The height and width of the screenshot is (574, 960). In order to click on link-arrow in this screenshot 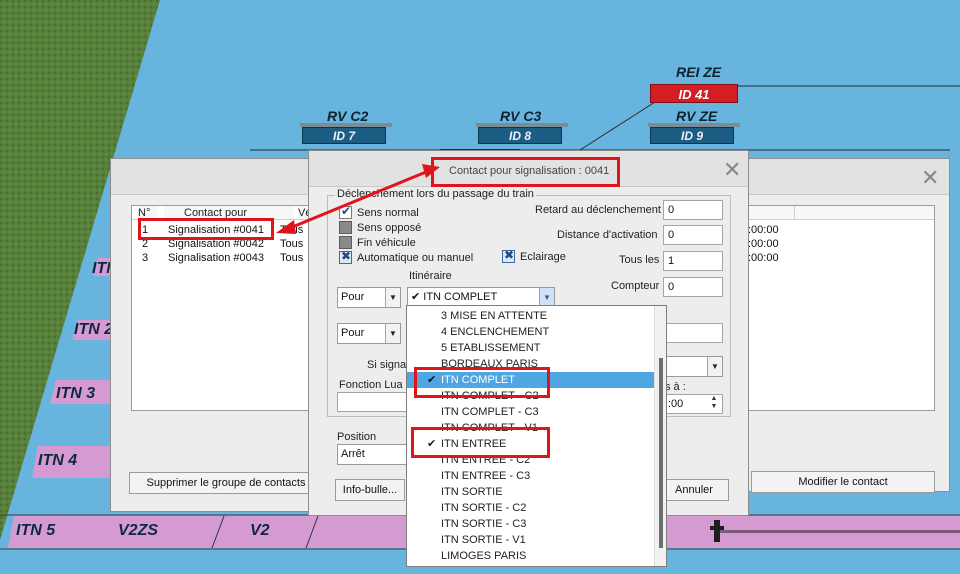, I will do `click(358, 199)`.